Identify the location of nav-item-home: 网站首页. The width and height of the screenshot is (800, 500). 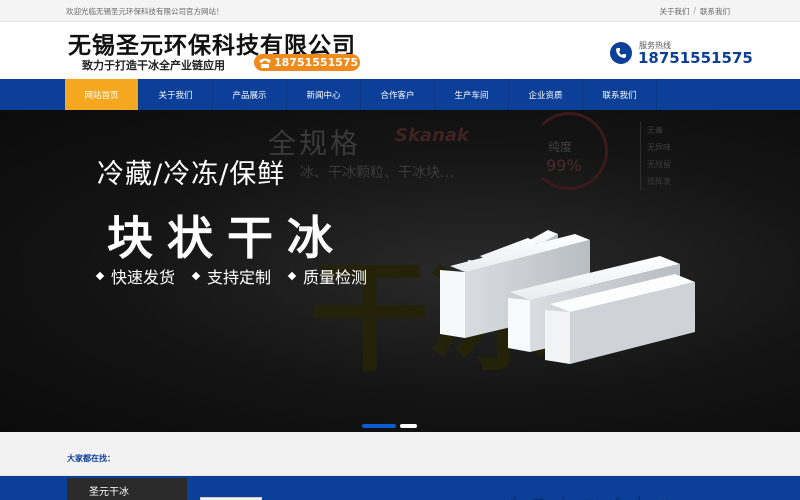
(102, 94).